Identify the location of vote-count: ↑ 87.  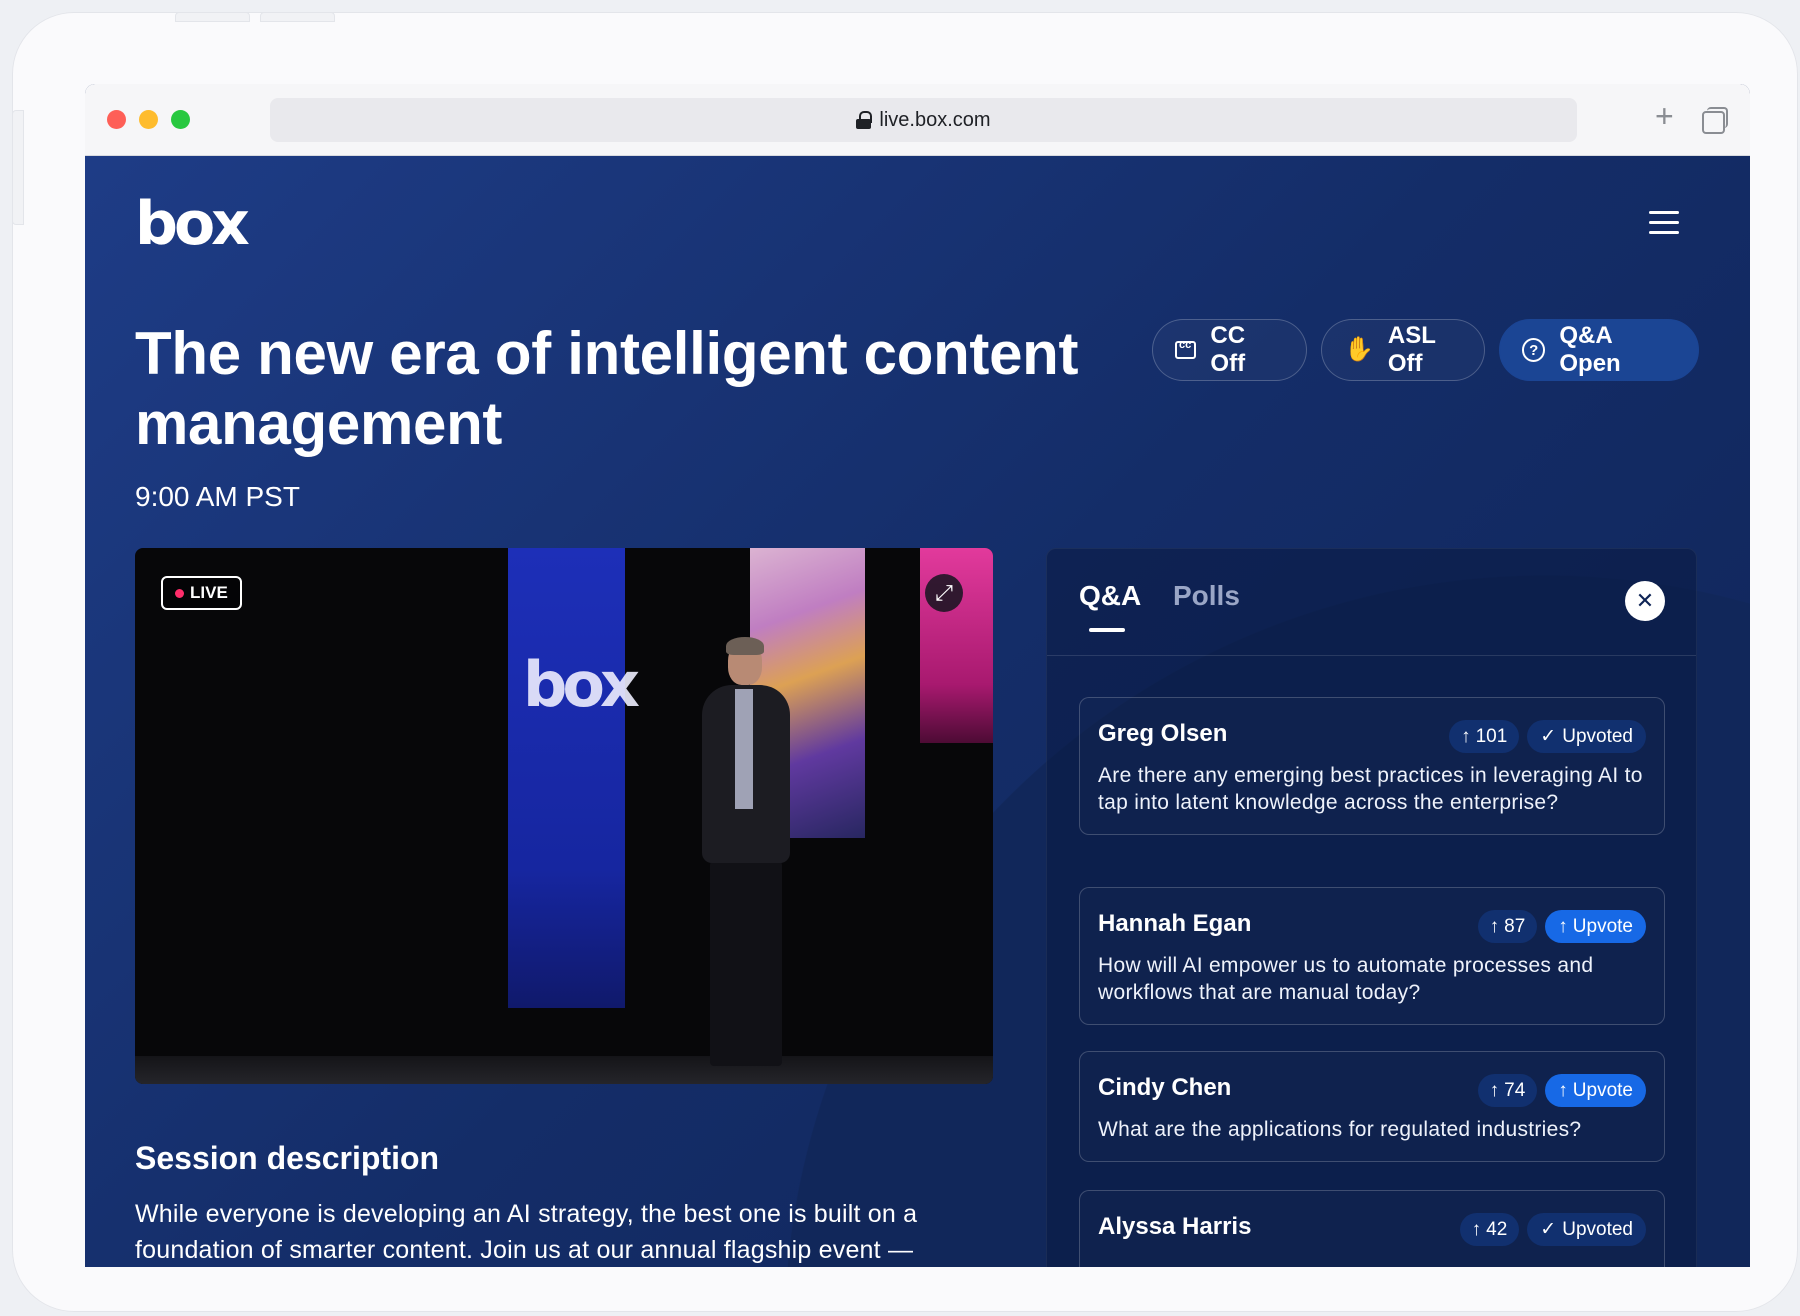
(1507, 926).